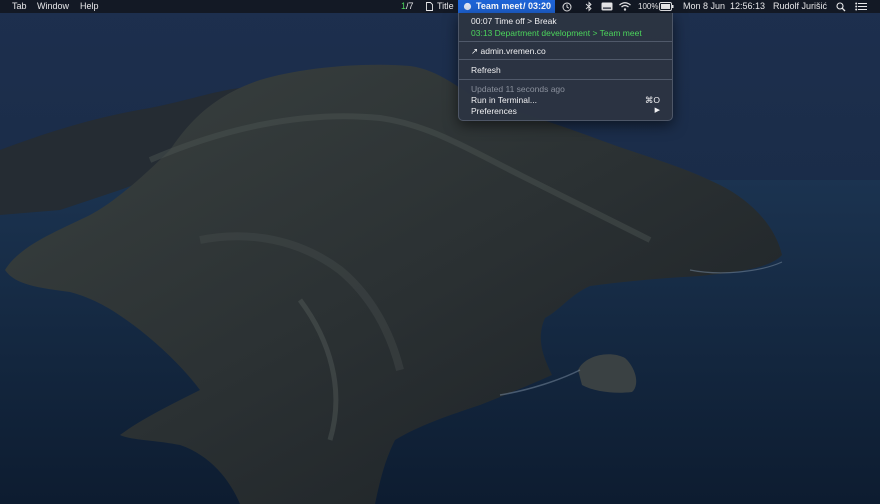 This screenshot has height=504, width=880. I want to click on user-name: Rudolf Jurišić, so click(800, 6).